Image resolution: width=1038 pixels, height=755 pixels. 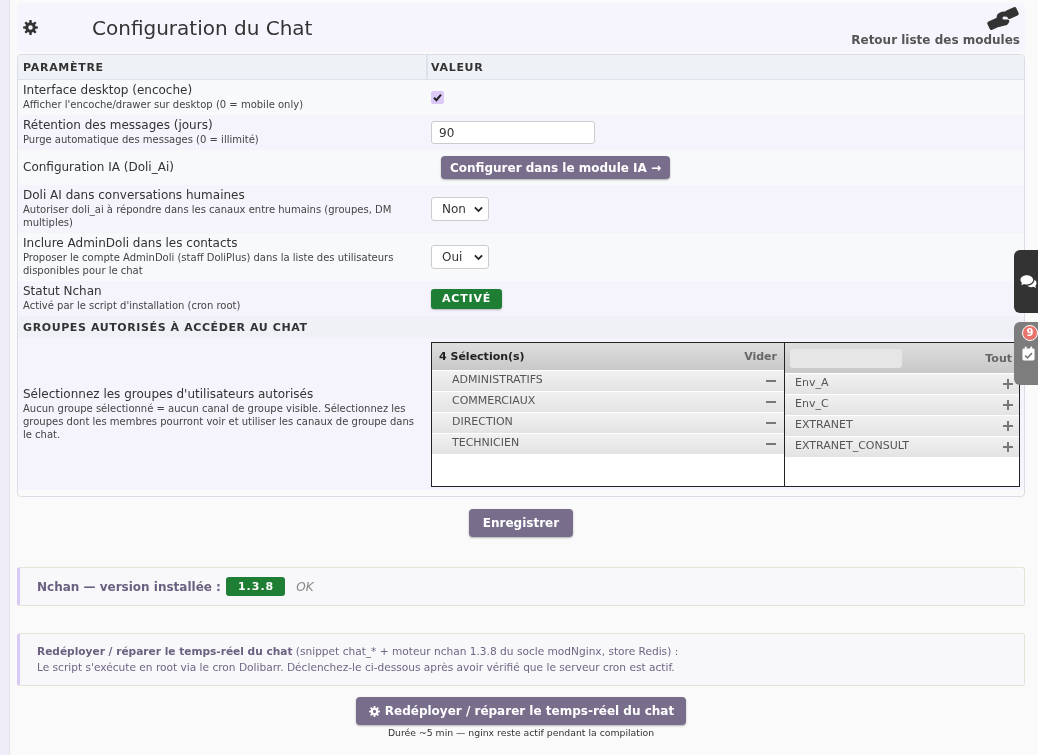 What do you see at coordinates (521, 327) in the screenshot?
I see `section-header: GROUPES AUTORISÉS À ACCÉDER AU CHAT` at bounding box center [521, 327].